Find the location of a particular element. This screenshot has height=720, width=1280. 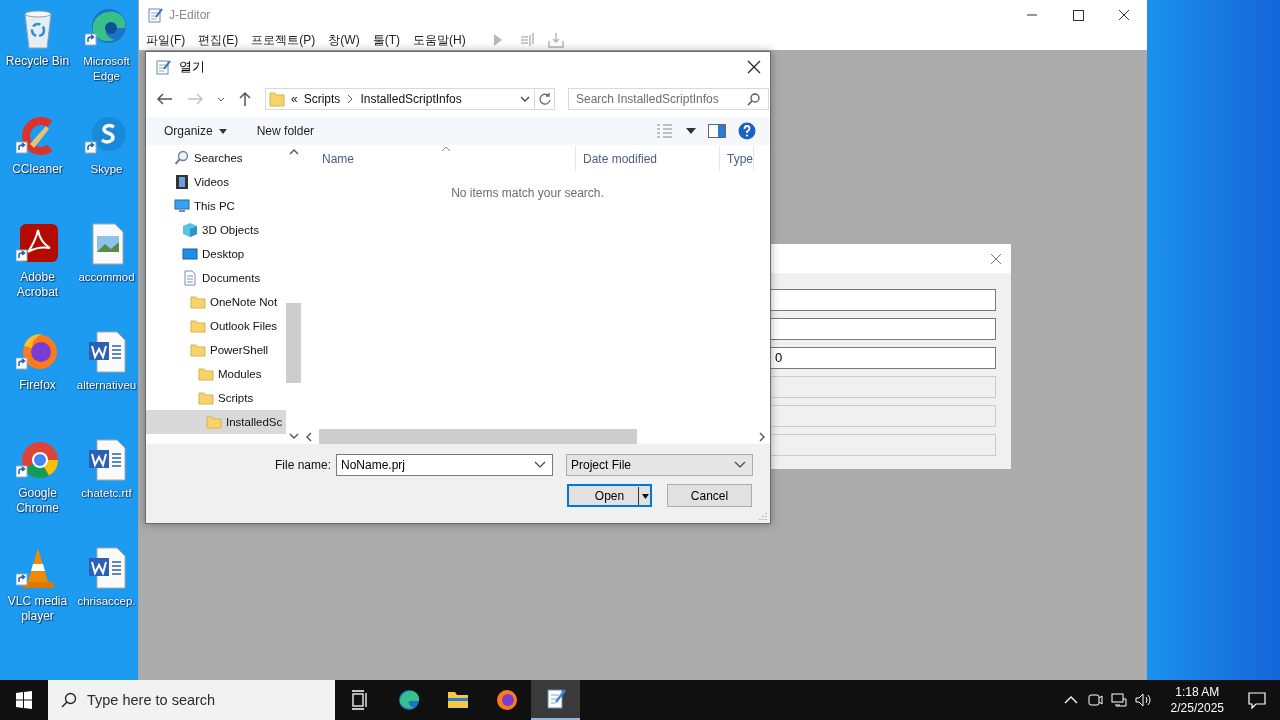

tree-item: OneNote Not is located at coordinates (216, 302).